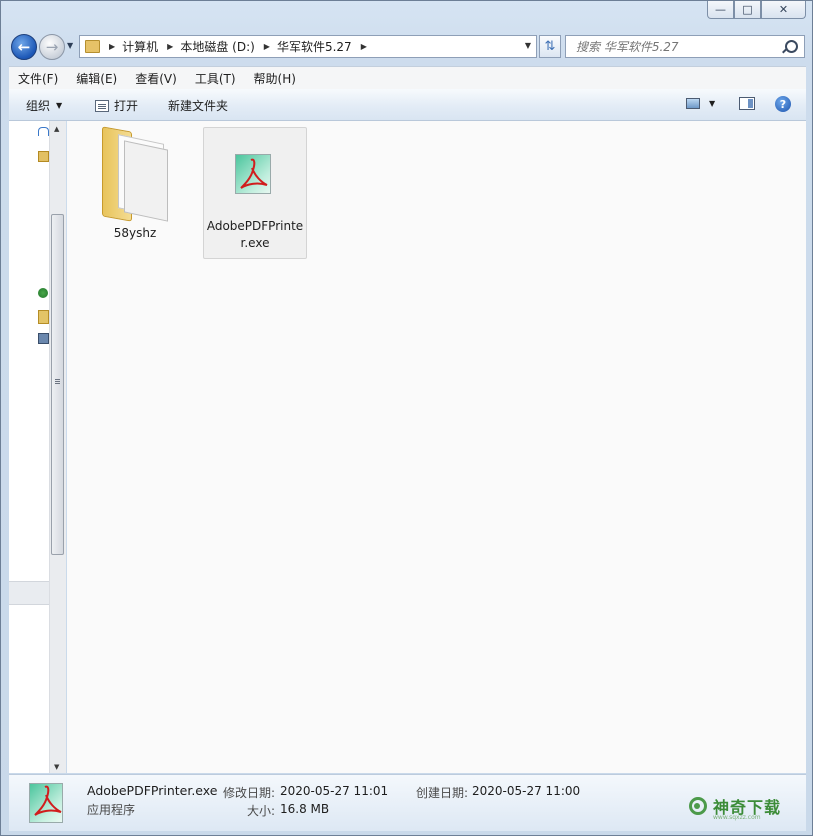 The height and width of the screenshot is (836, 813). I want to click on size-label: 大小:, so click(261, 811).